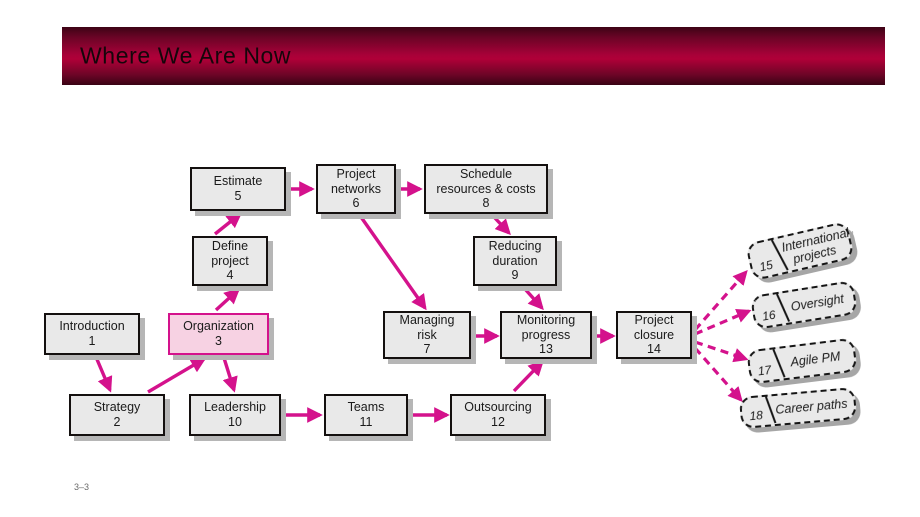  Describe the element at coordinates (117, 422) in the screenshot. I see `node-number: 2` at that location.